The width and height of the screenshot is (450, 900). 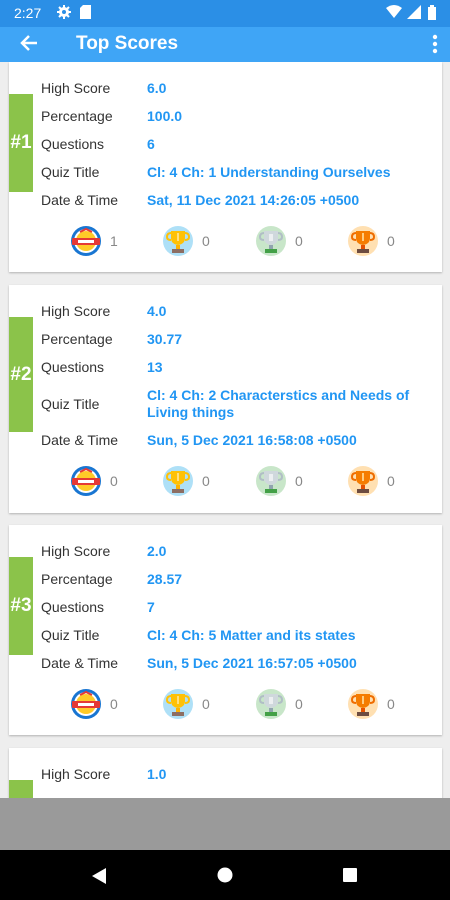 I want to click on page-title: Top Scores, so click(x=127, y=43).